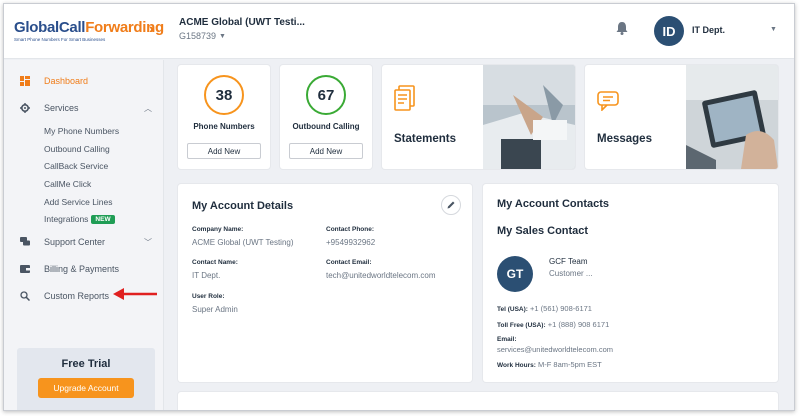 This screenshot has height=416, width=800. What do you see at coordinates (568, 261) in the screenshot?
I see `sales-contact-name: GCF Team` at bounding box center [568, 261].